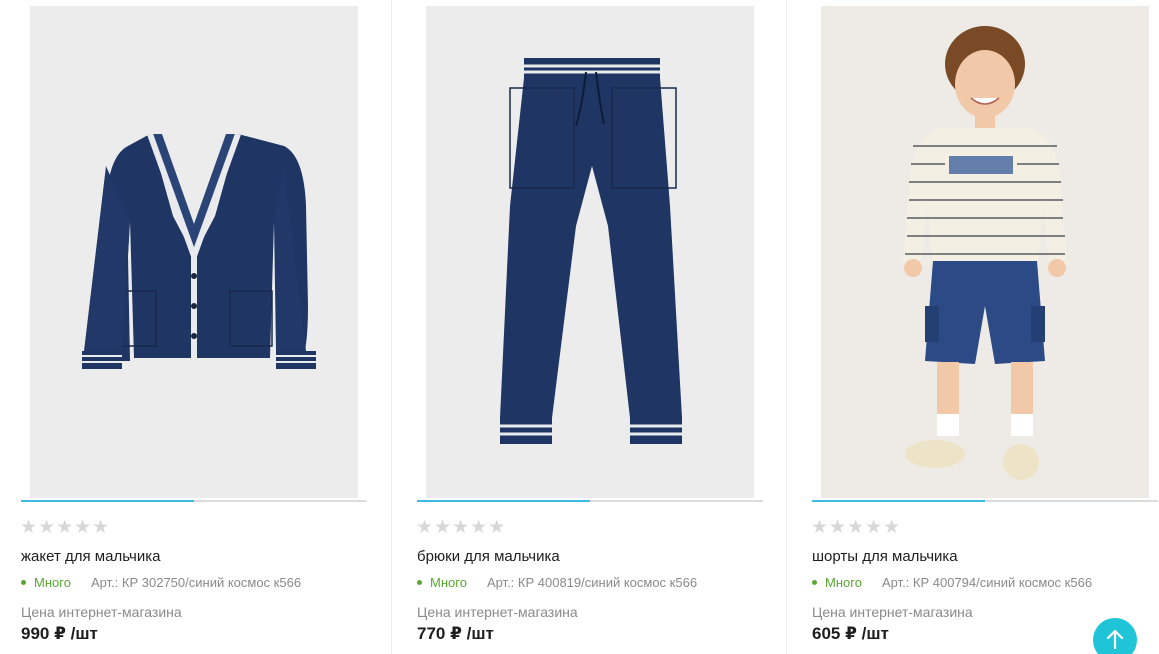 The height and width of the screenshot is (654, 1159). Describe the element at coordinates (885, 556) in the screenshot. I see `product-title: шорты для мальчика` at that location.